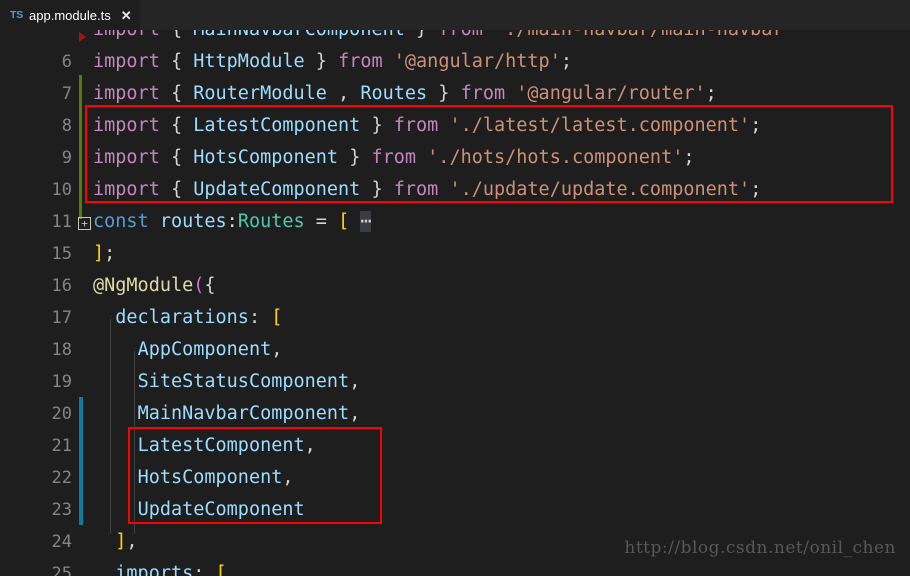 Image resolution: width=910 pixels, height=576 pixels. I want to click on code-token: ⋯, so click(366, 221).